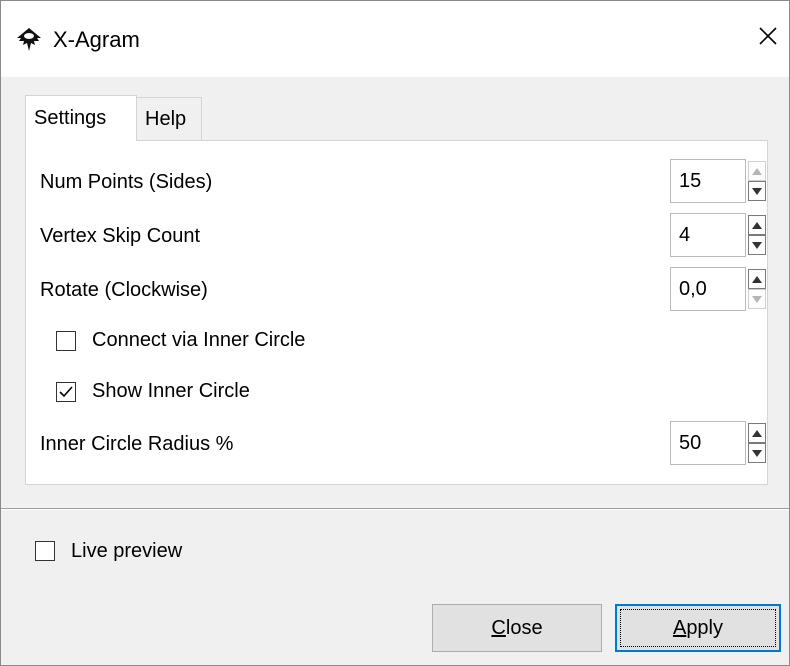 The image size is (790, 666). Describe the element at coordinates (708, 235) in the screenshot. I see `vertex-skip-input: 4` at that location.